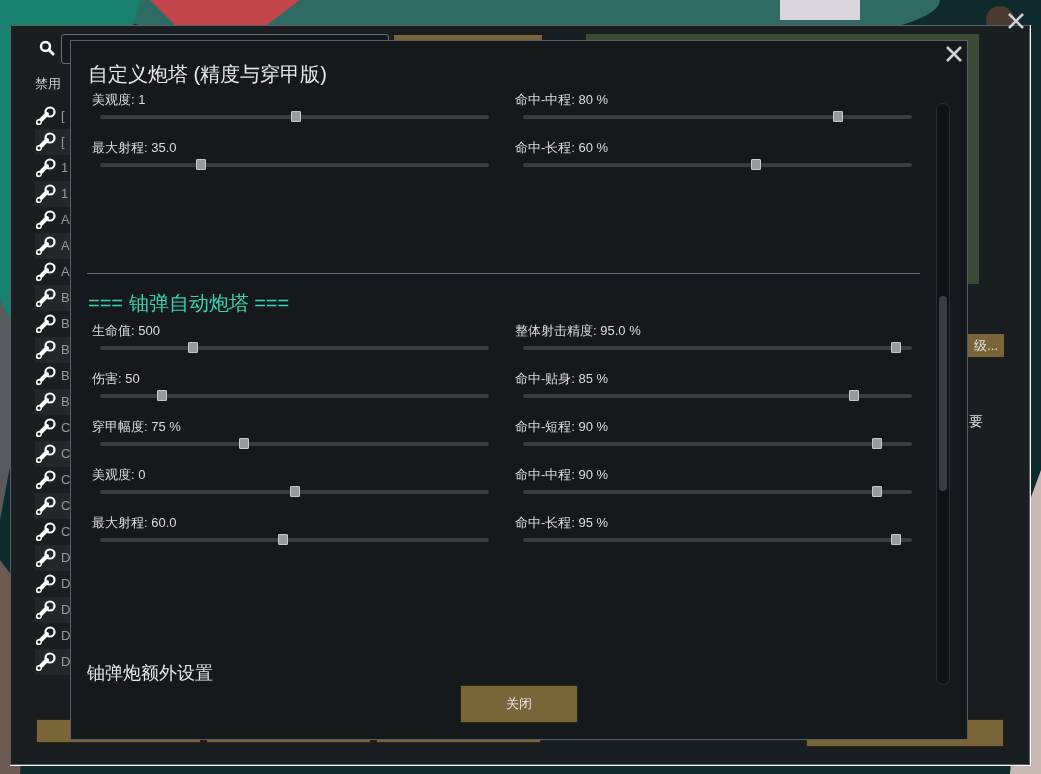 The width and height of the screenshot is (1041, 774). Describe the element at coordinates (116, 379) in the screenshot. I see `slider-label: 伤害: 50` at that location.